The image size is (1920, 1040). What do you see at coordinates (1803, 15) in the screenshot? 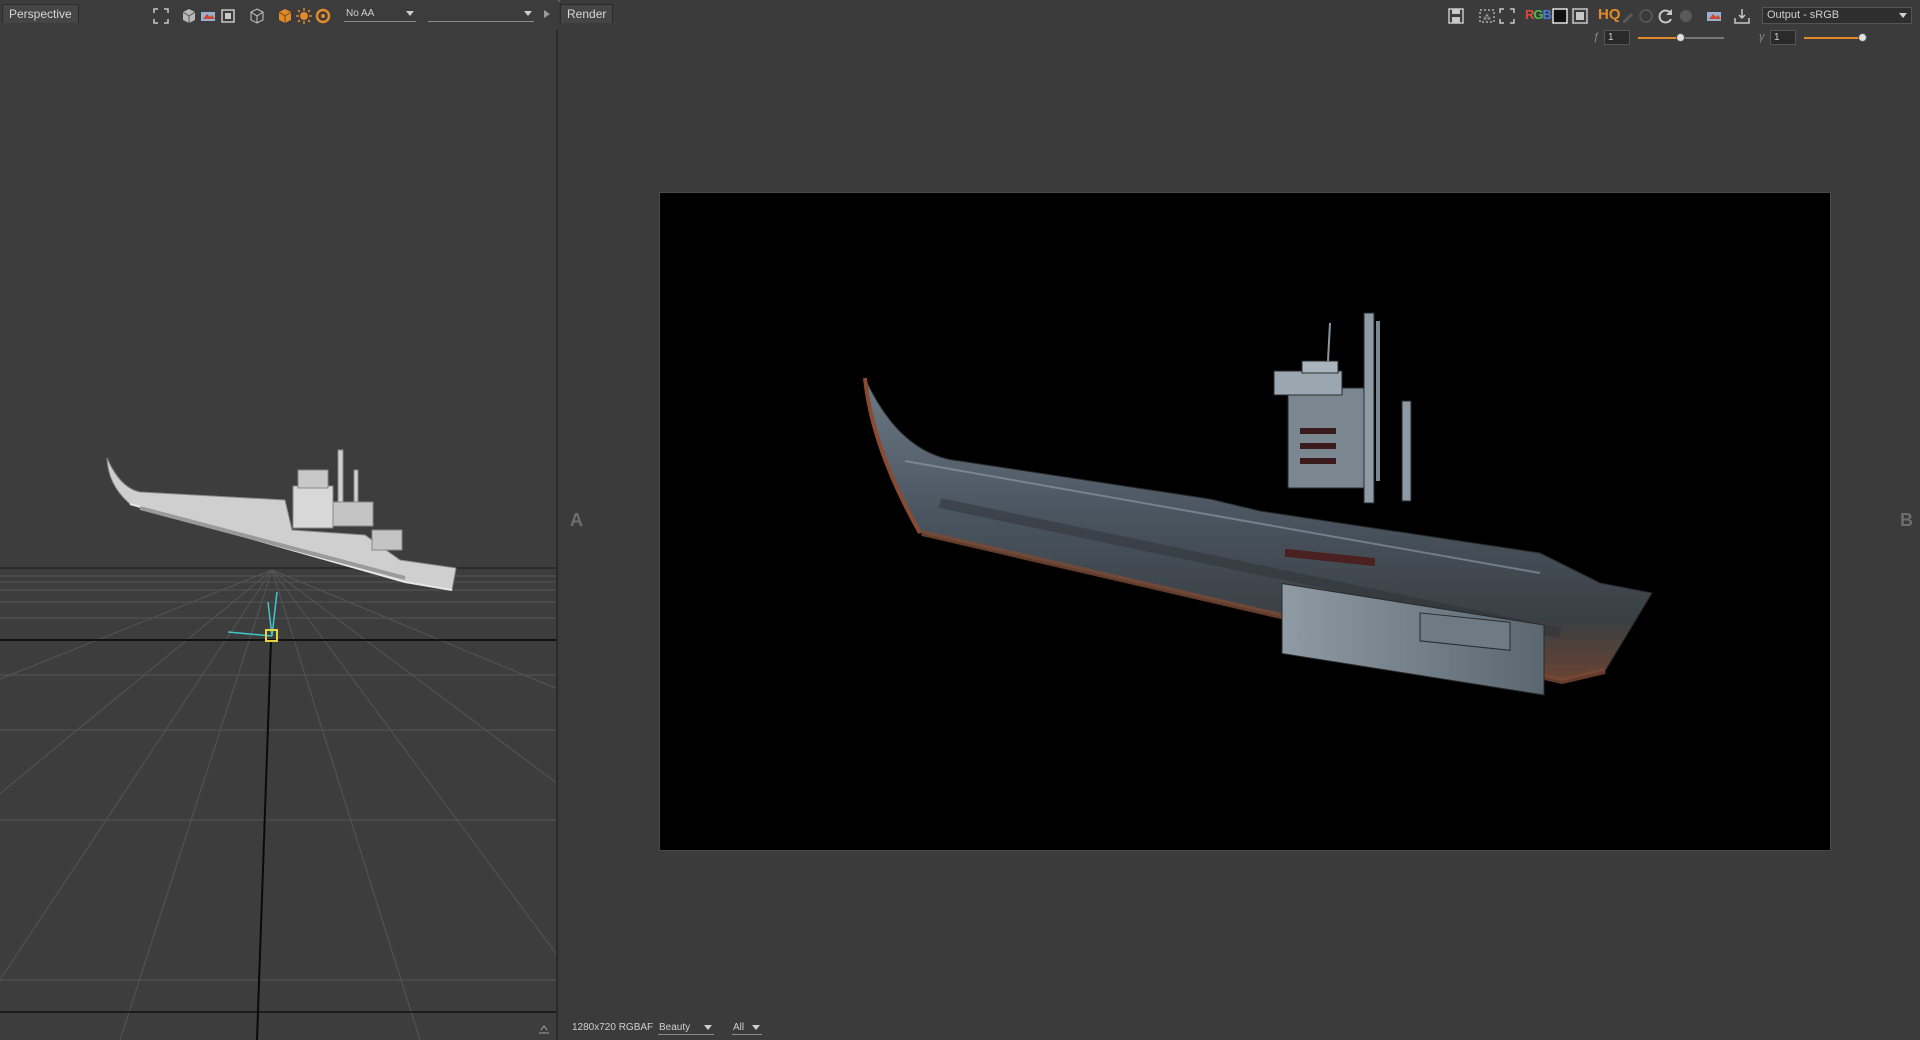
I see `output-colorspace-value: Output - sRGB` at bounding box center [1803, 15].